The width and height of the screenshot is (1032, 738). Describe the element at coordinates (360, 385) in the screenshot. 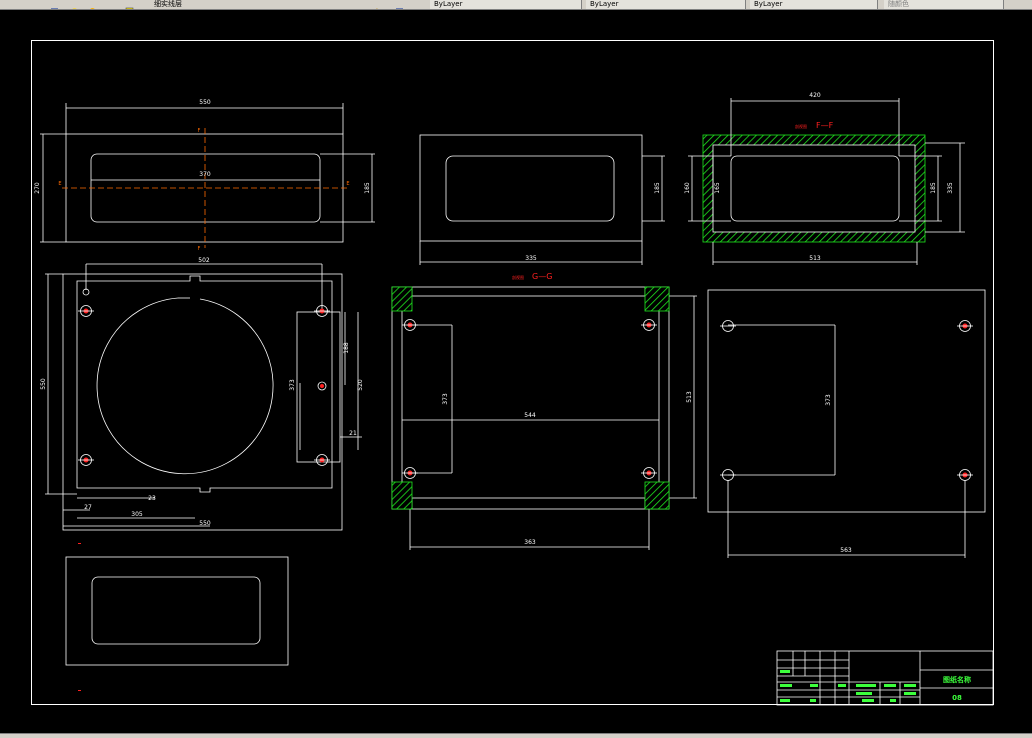

I see `dim-text: 520` at that location.